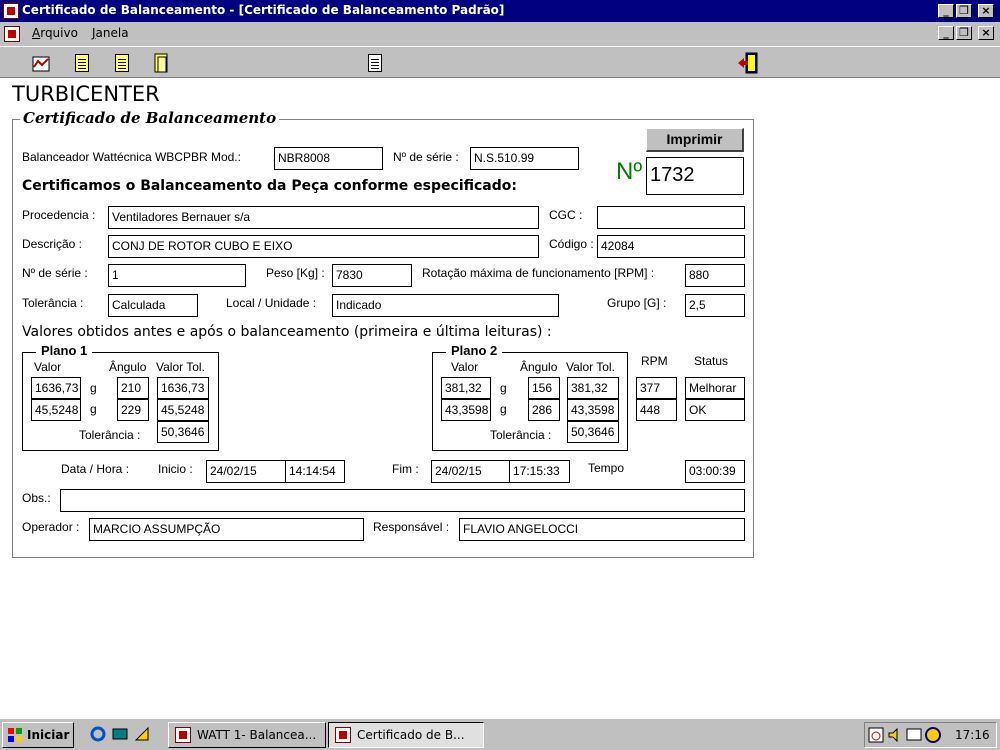 The width and height of the screenshot is (1000, 750). I want to click on display-settings-icon, so click(914, 735).